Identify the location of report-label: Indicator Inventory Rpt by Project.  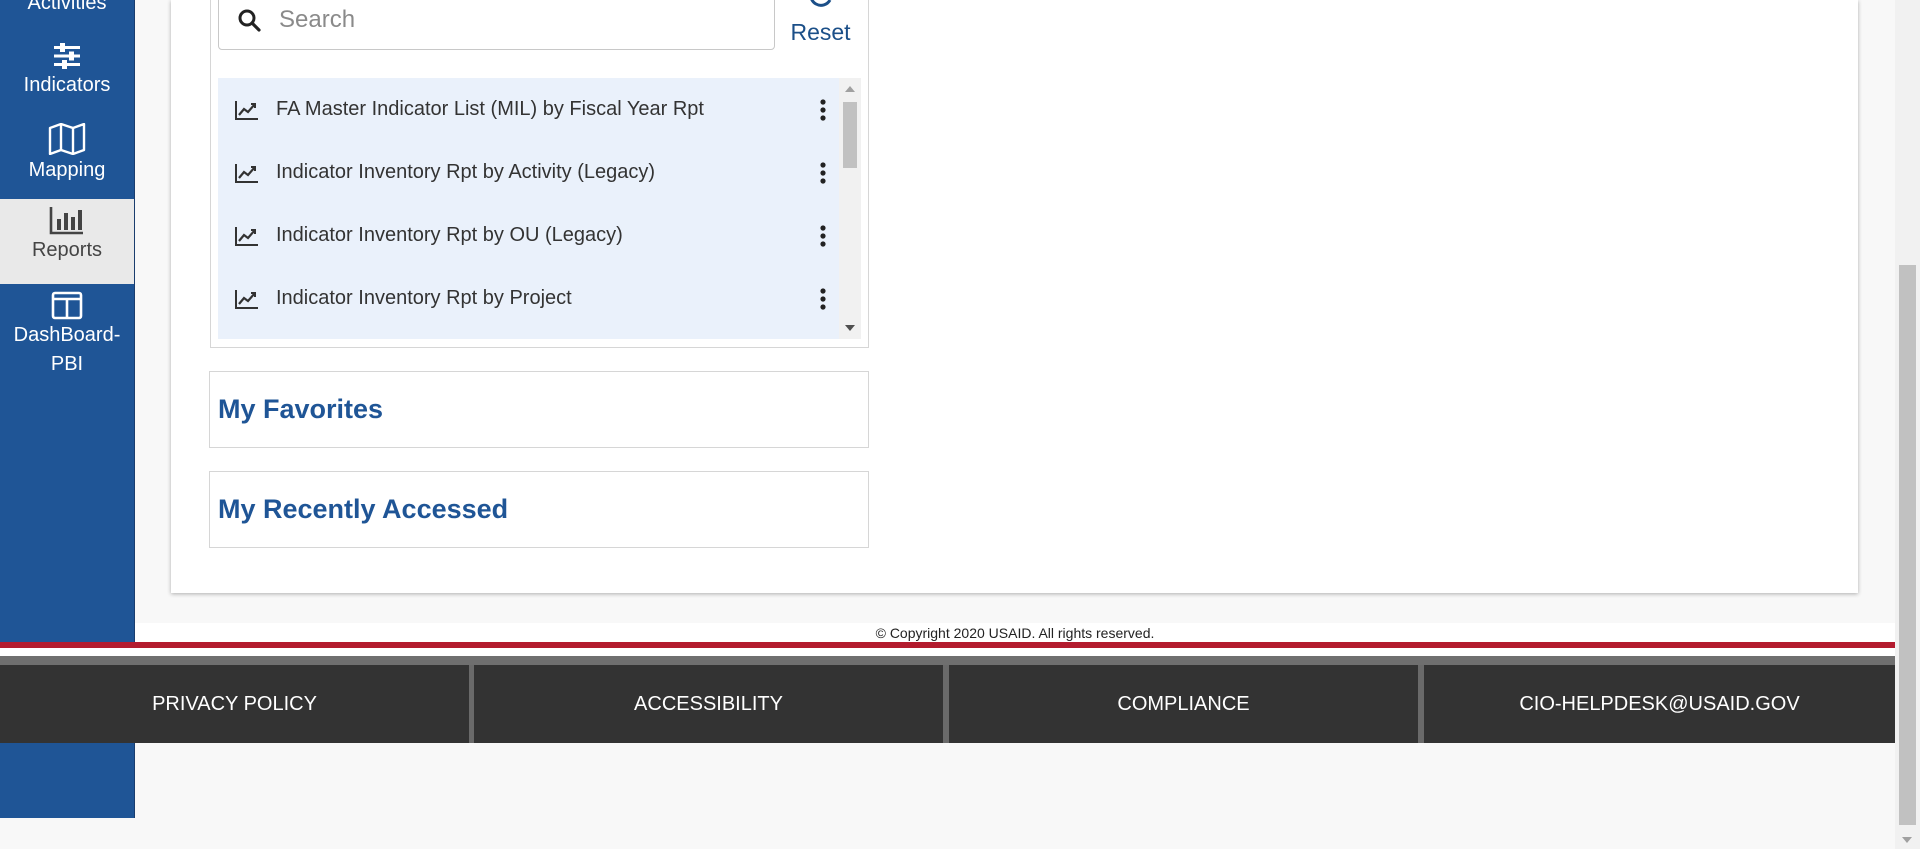
(424, 298).